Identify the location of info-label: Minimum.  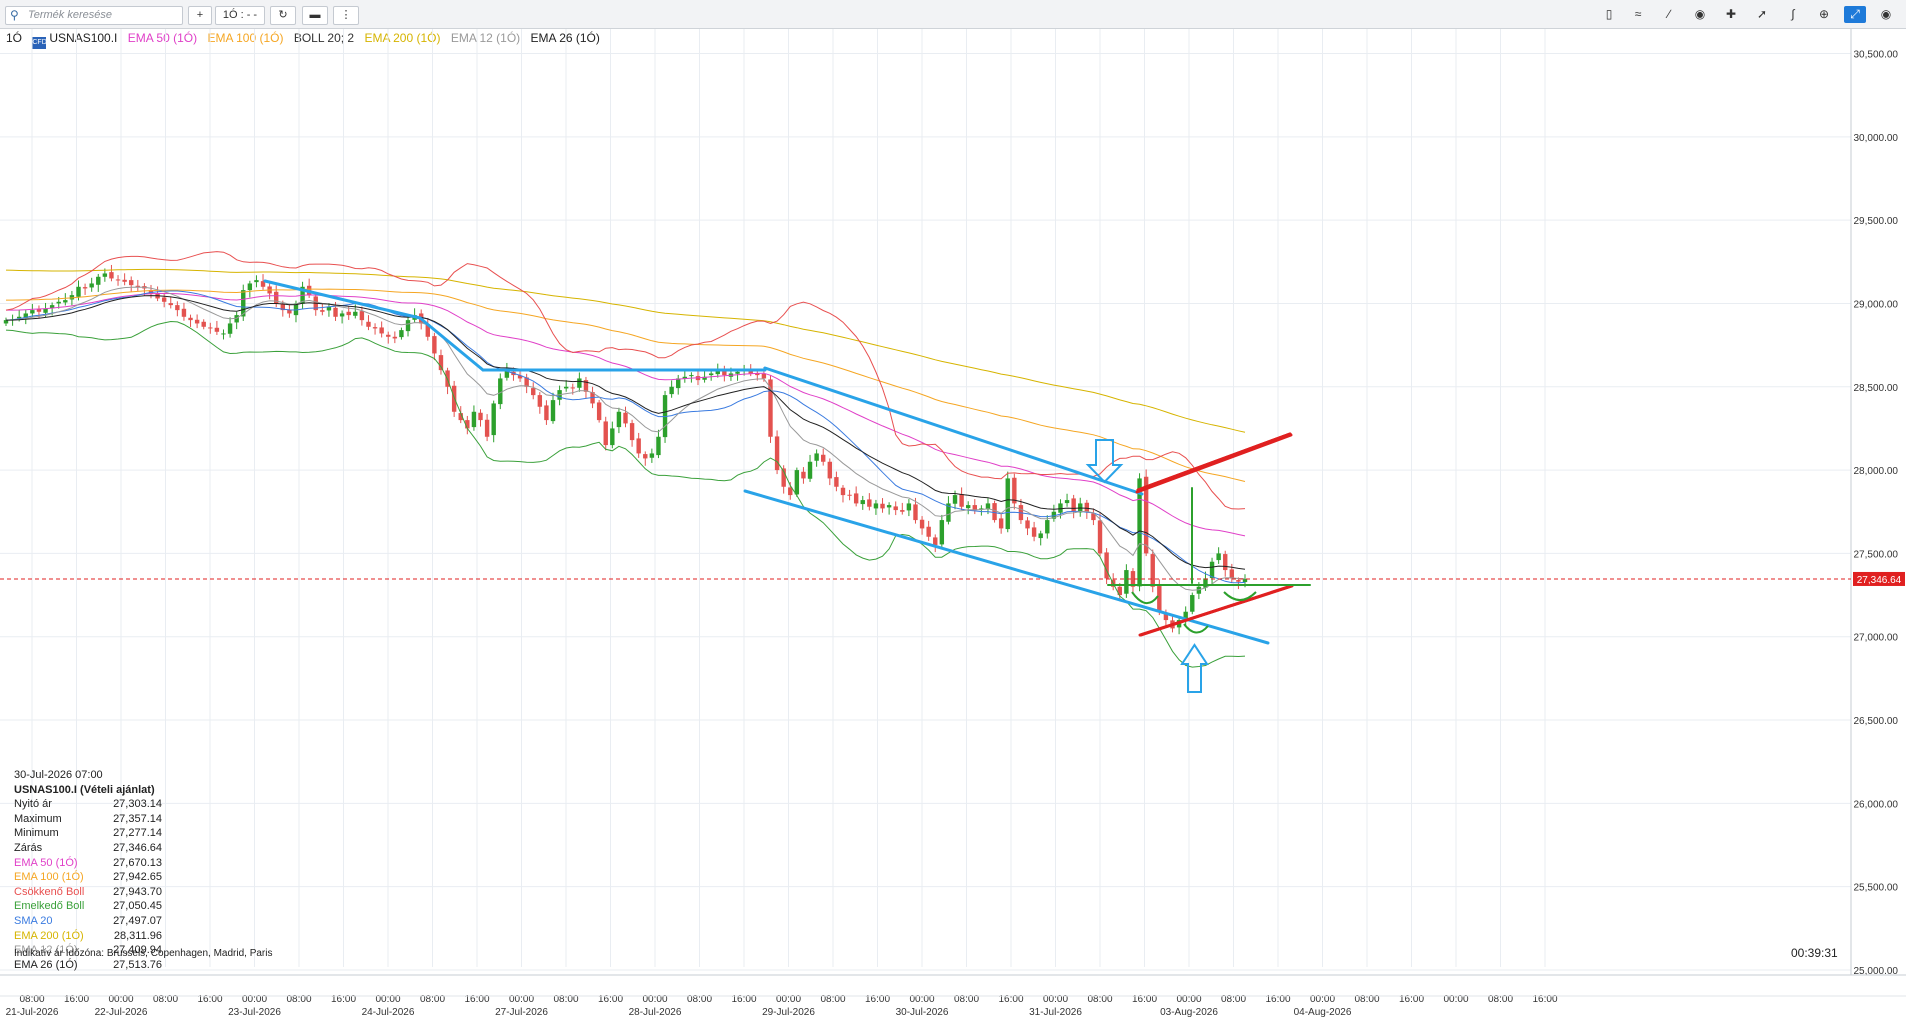
(36, 833).